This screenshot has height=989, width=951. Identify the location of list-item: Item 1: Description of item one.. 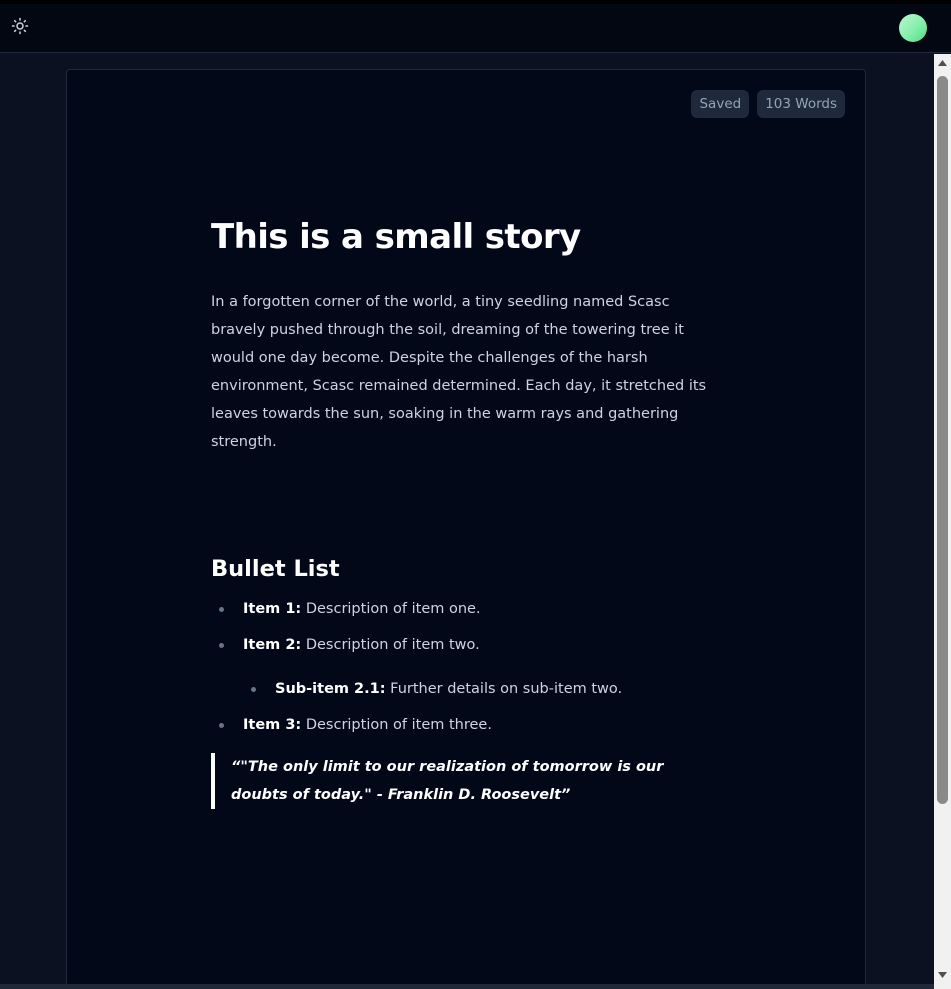
(466, 609).